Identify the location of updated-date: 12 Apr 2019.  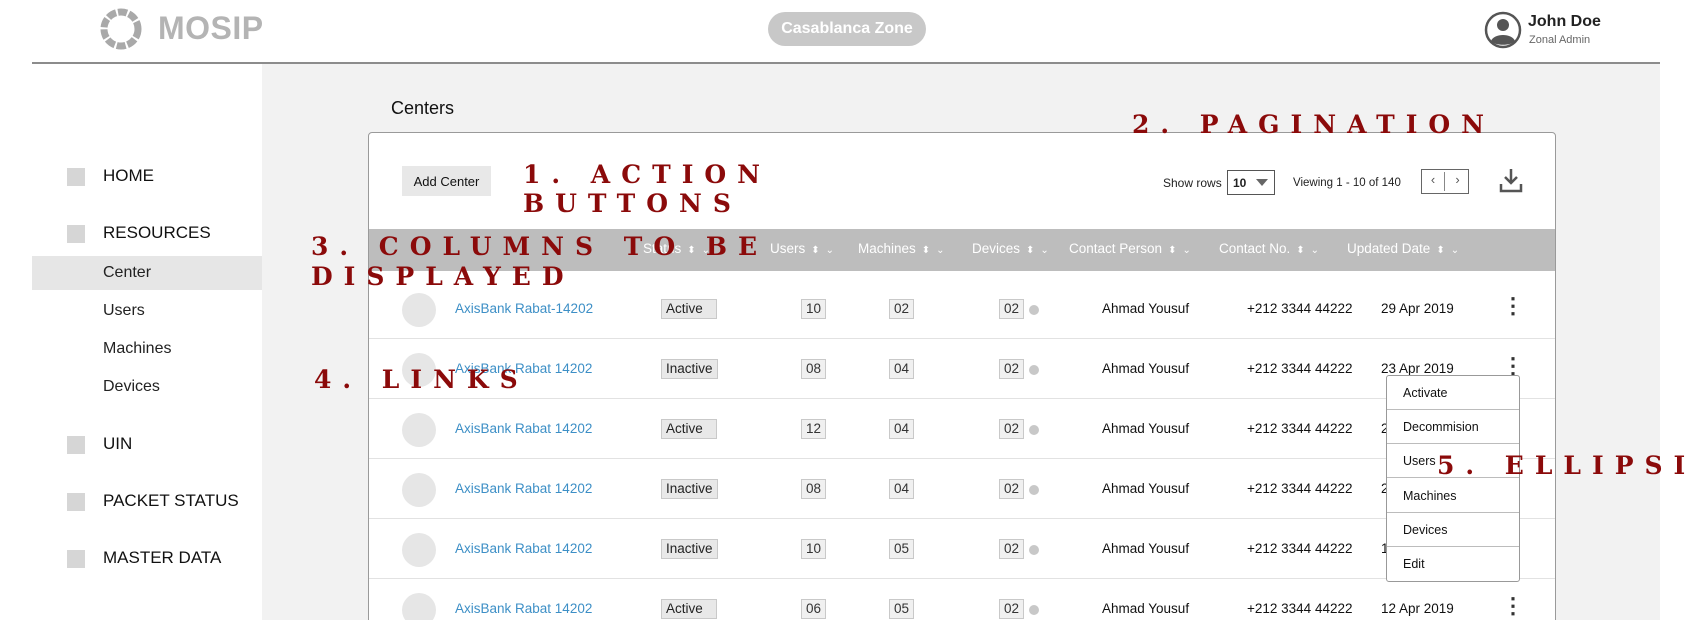
(1417, 608).